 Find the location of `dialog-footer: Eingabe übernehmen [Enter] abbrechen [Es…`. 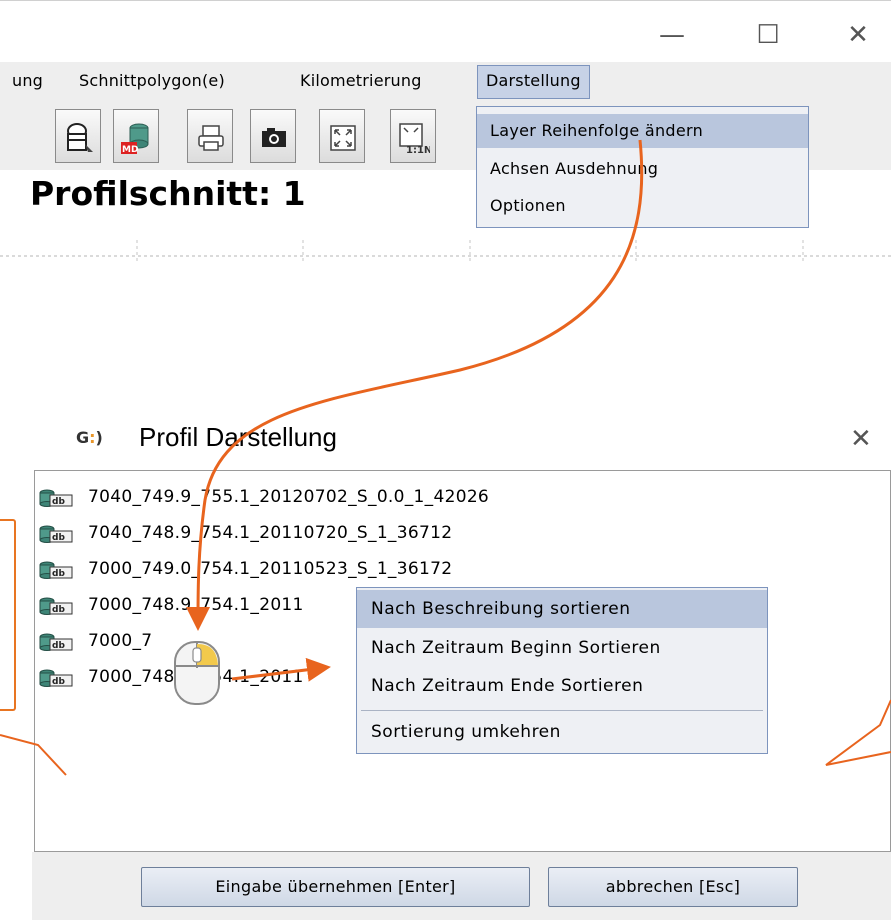

dialog-footer: Eingabe übernehmen [Enter] abbrechen [Es… is located at coordinates (461, 886).